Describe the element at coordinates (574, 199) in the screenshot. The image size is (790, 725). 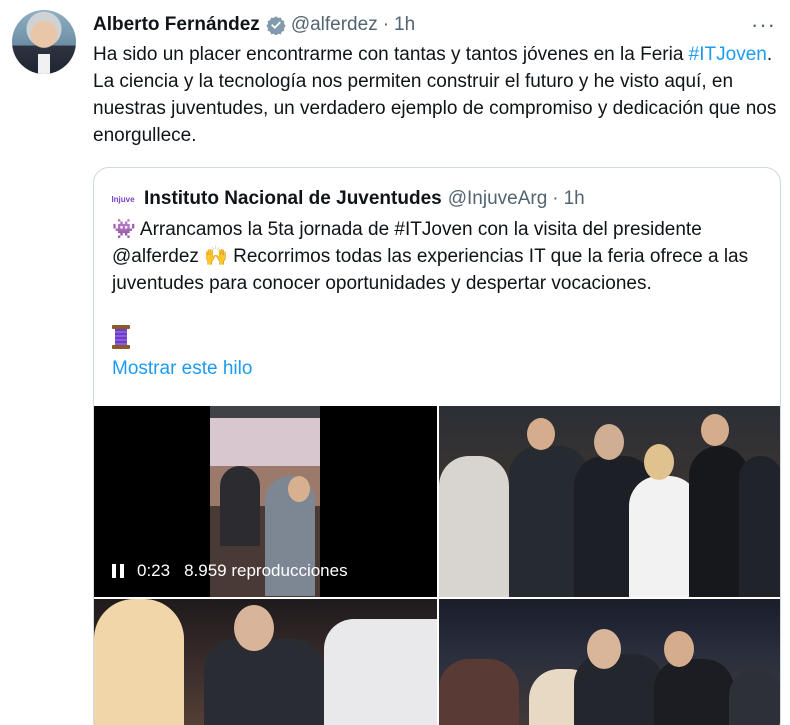
I see `quote-time: 1h` at that location.